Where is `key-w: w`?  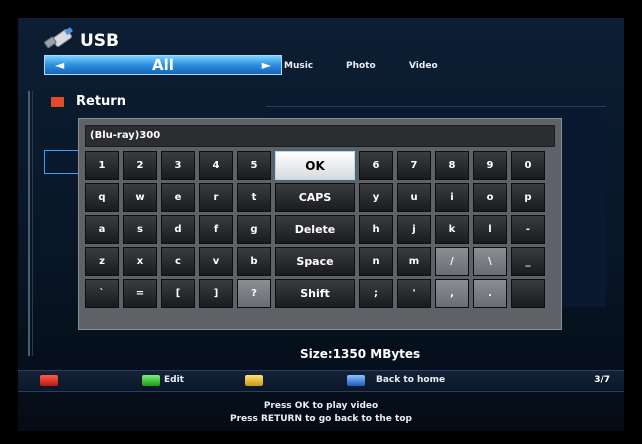 key-w: w is located at coordinates (140, 197).